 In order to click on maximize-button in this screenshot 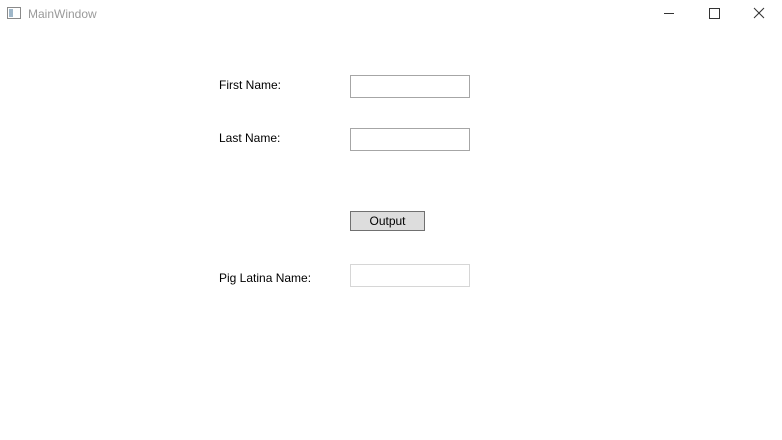, I will do `click(714, 14)`.